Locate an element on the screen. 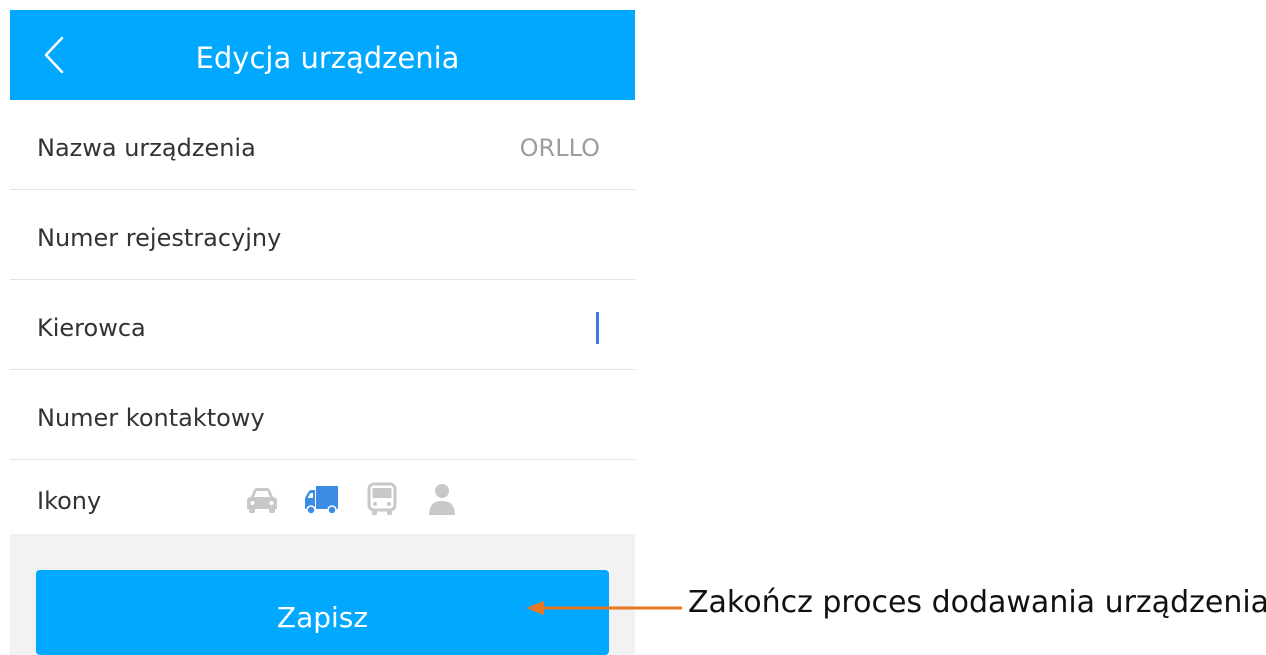 The image size is (1266, 655). contact-number-label: Numer kontaktowy is located at coordinates (151, 418).